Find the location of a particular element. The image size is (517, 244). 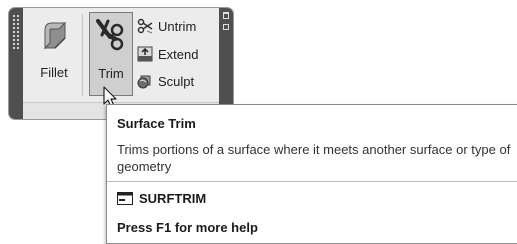

extend-button: Extend is located at coordinates (167, 54).